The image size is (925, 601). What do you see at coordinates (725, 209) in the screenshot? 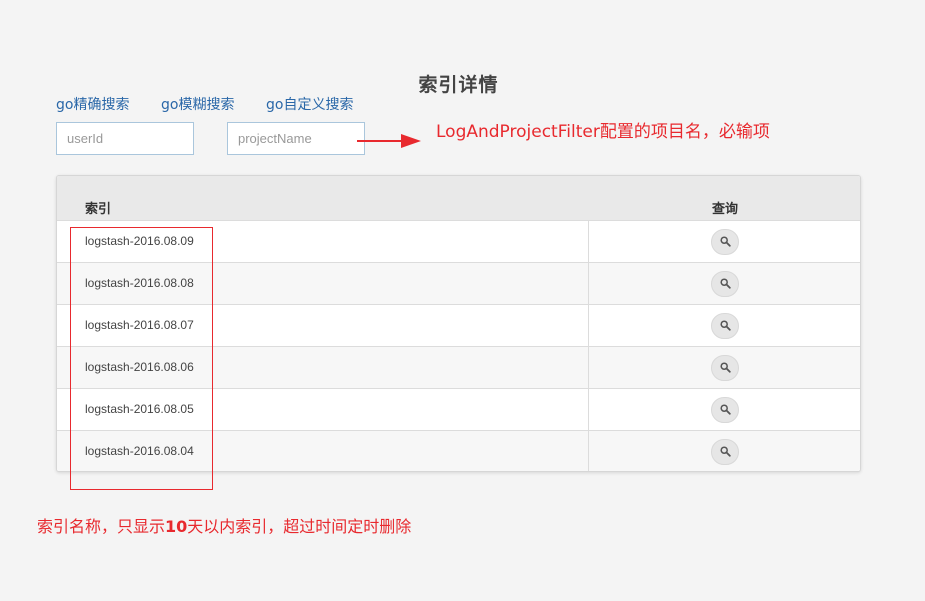
I see `column-header-query: 查询` at bounding box center [725, 209].